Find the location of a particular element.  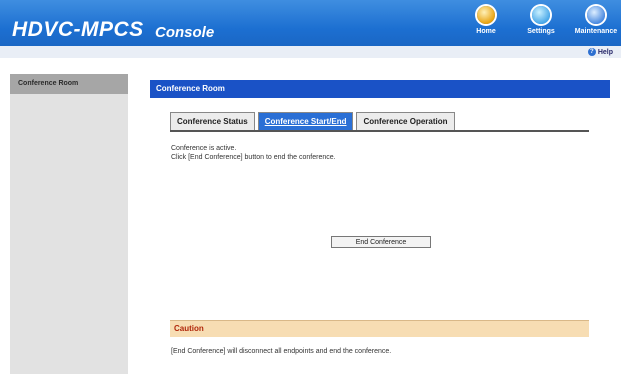

nav-settings-button: Settings is located at coordinates (541, 23).